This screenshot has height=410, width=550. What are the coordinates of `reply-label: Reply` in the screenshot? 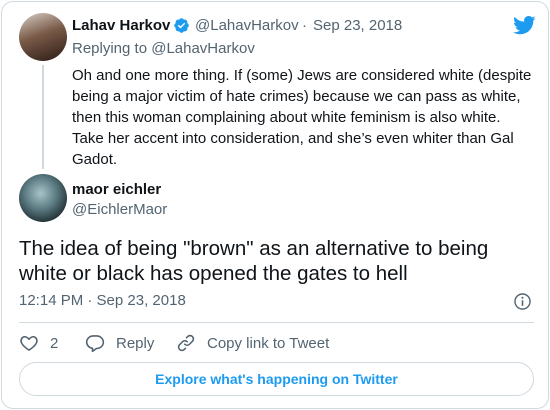 It's located at (135, 343).